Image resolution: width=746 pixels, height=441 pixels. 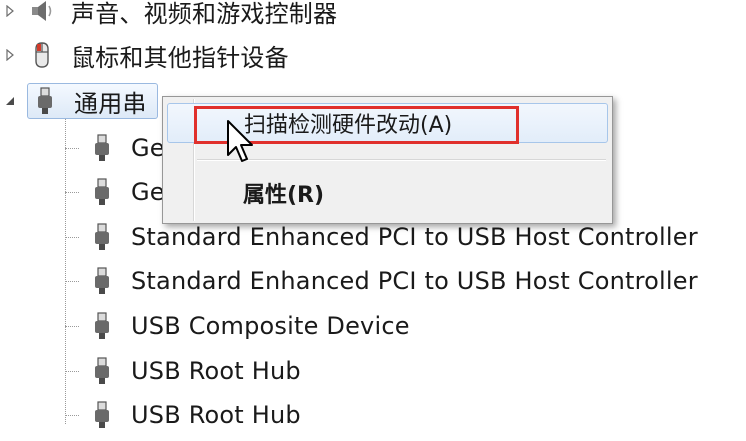 What do you see at coordinates (204, 14) in the screenshot?
I see `tree-category-label: 声音、视频和游戏控制器` at bounding box center [204, 14].